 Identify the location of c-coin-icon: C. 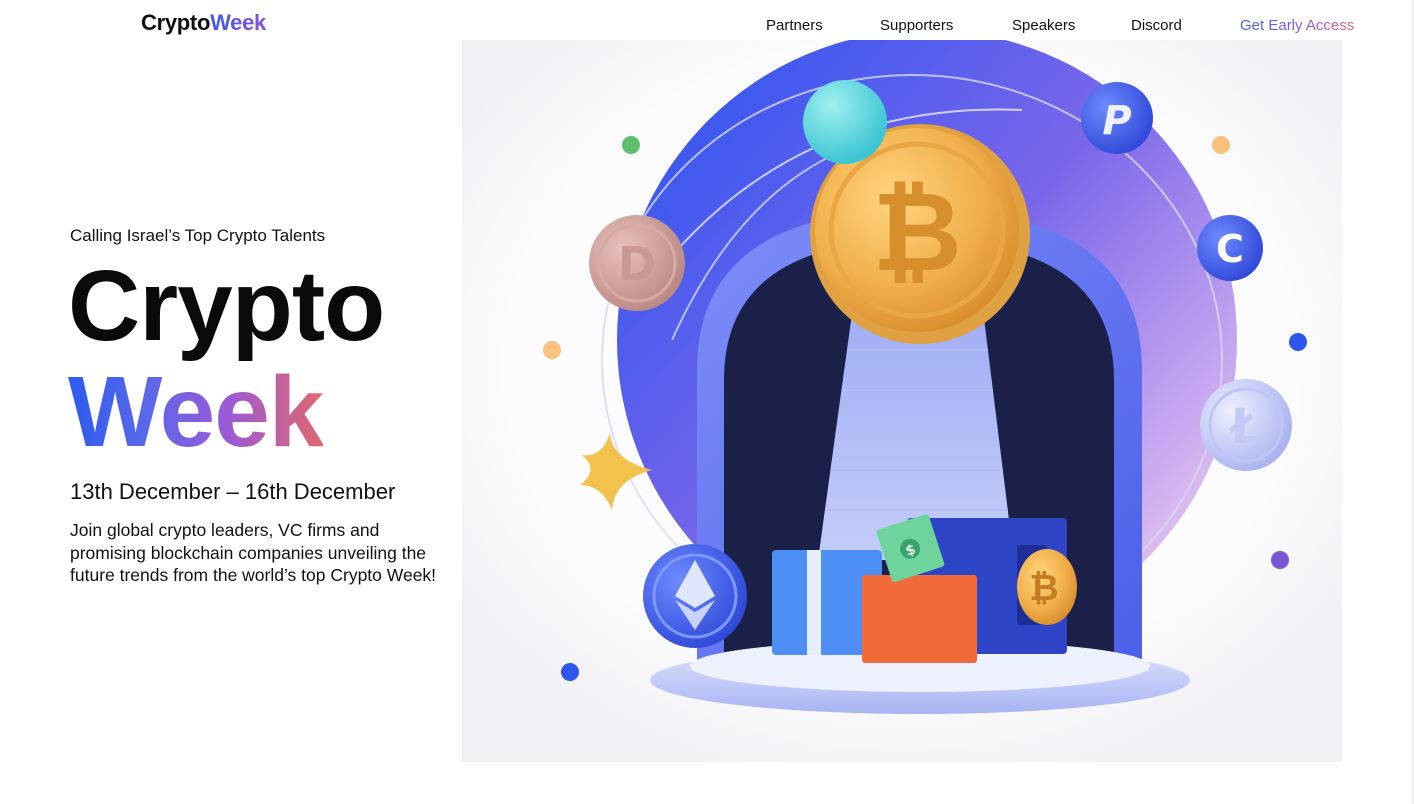
(1230, 248).